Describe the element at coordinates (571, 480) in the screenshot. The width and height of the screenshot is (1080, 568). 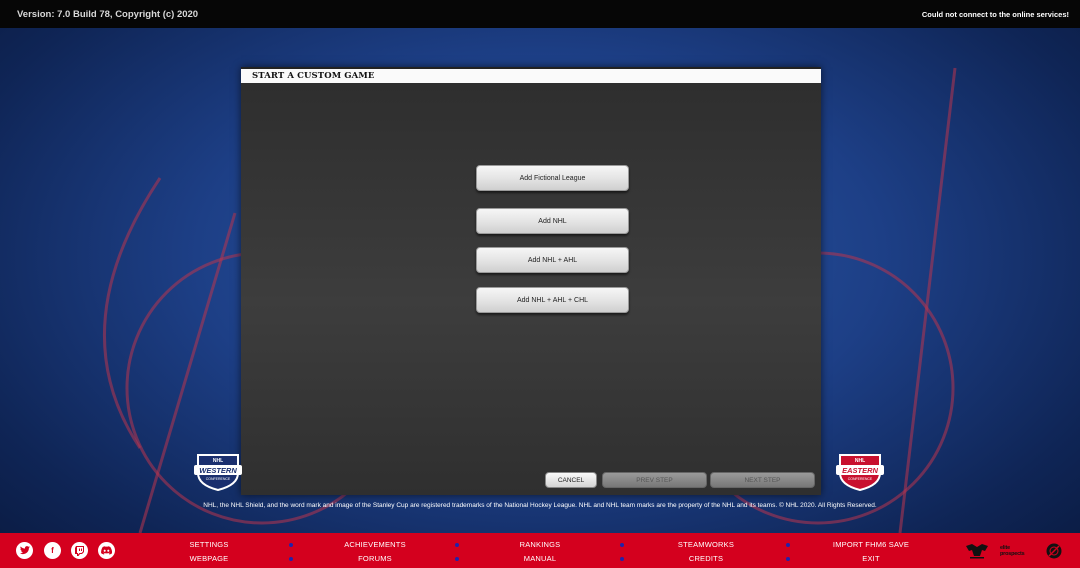
I see `cancel-button: CANCEL` at that location.